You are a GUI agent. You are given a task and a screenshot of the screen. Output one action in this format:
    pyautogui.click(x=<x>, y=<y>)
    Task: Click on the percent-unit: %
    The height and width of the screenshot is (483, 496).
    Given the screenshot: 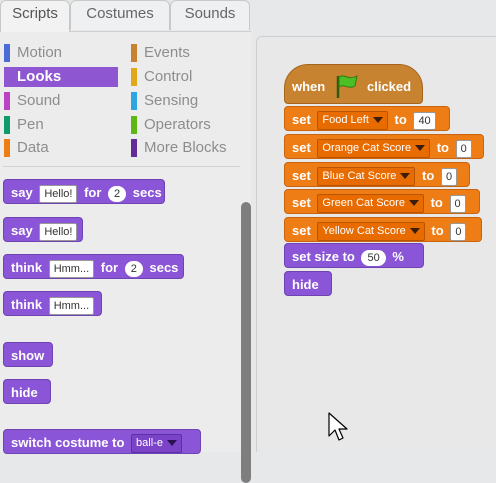 What is the action you would take?
    pyautogui.click(x=398, y=256)
    